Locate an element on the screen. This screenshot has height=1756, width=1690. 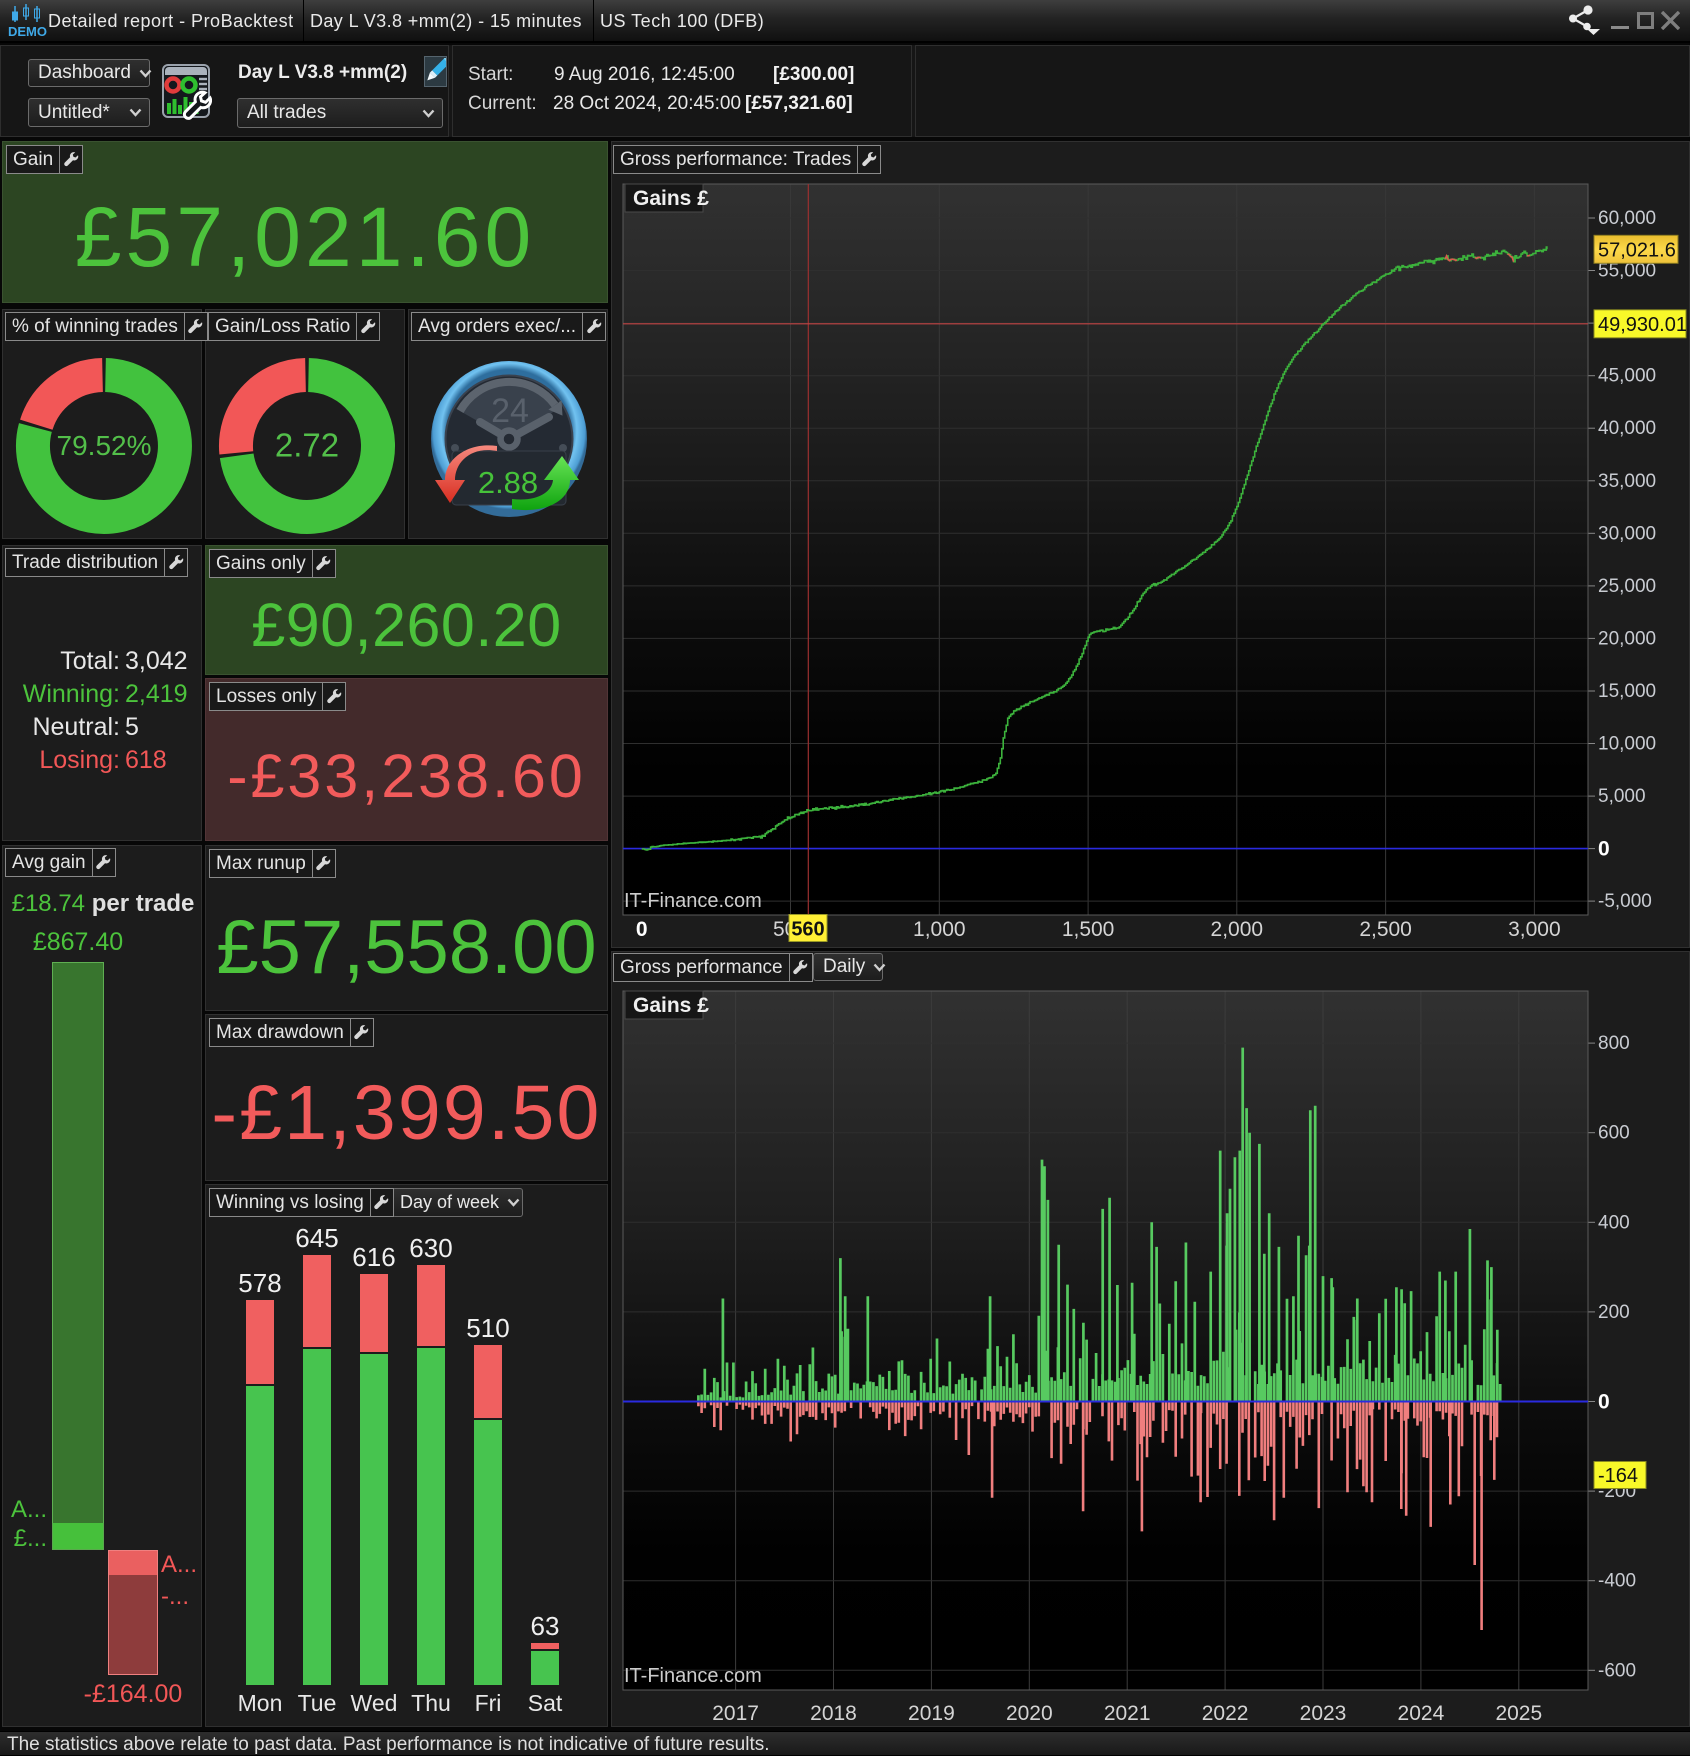
svg-text: Wed is located at coordinates (374, 1703).